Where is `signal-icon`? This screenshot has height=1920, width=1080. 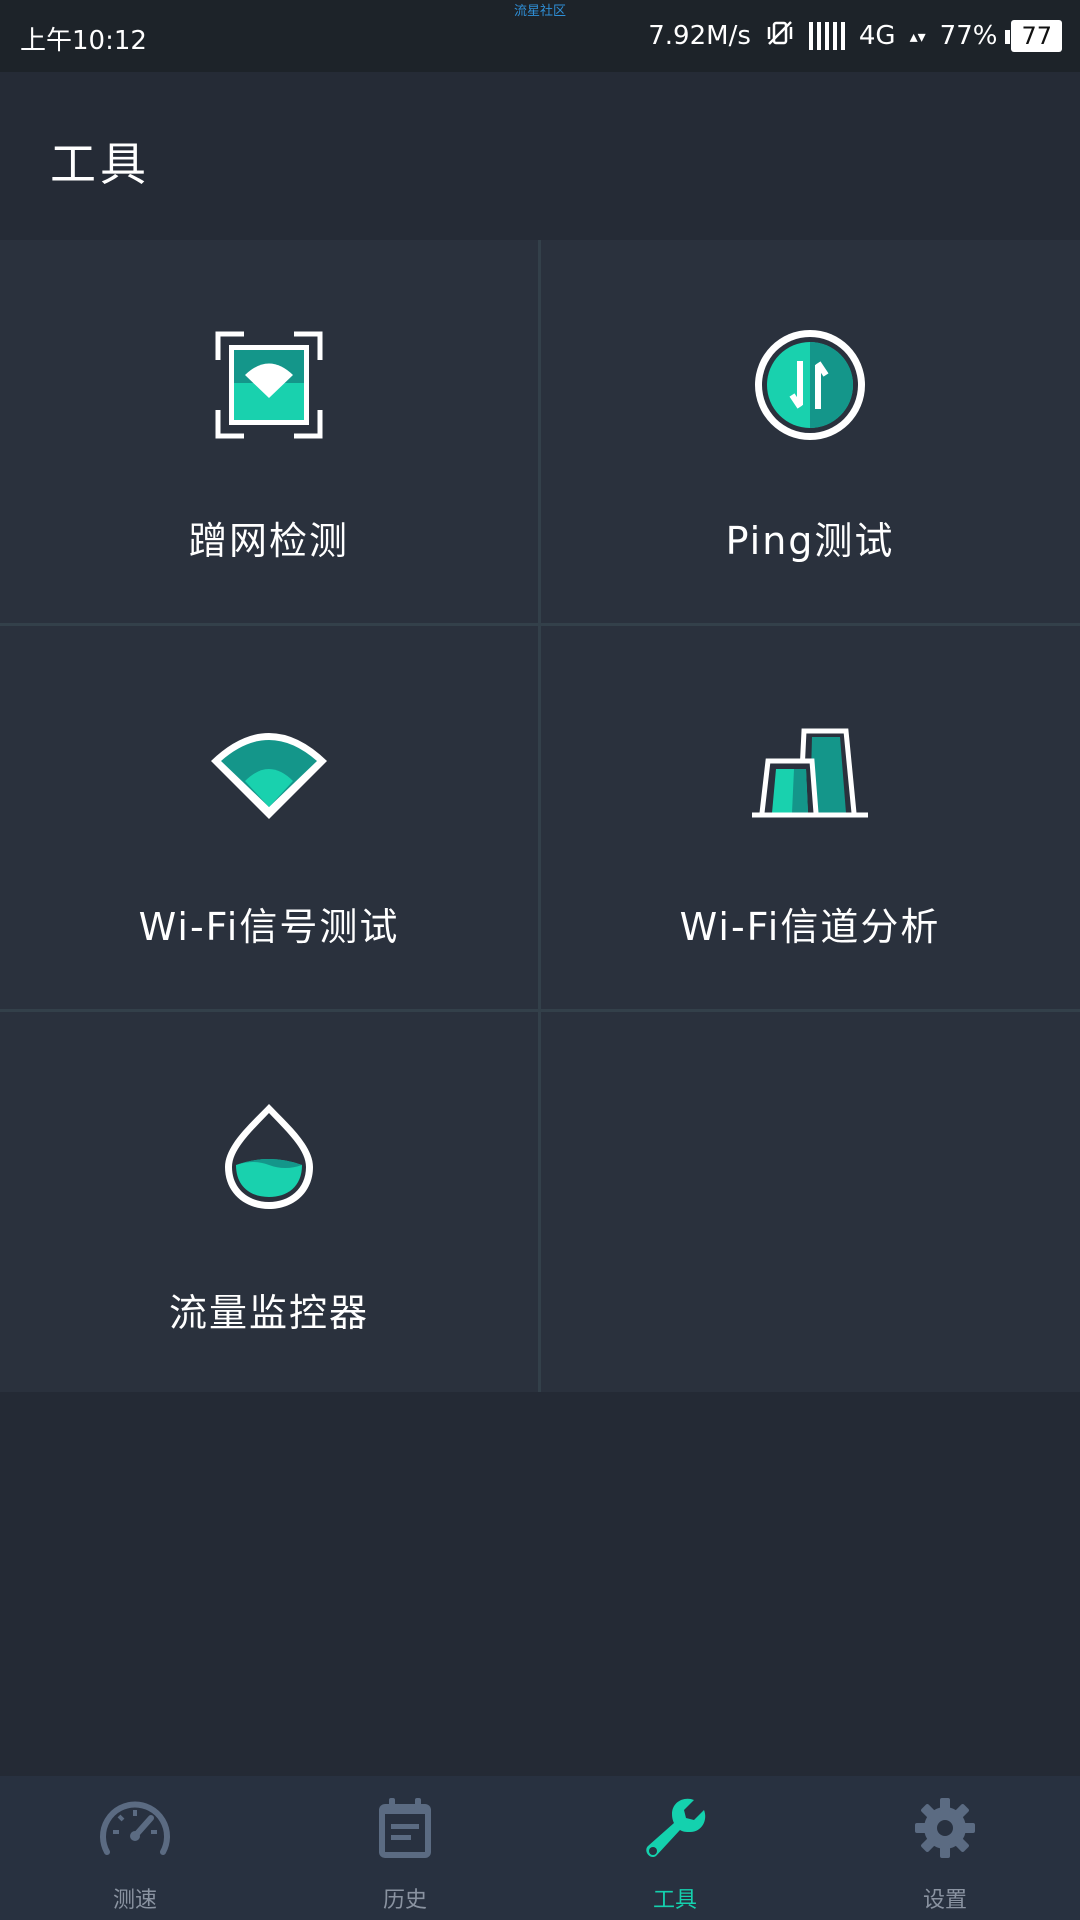 signal-icon is located at coordinates (826, 36).